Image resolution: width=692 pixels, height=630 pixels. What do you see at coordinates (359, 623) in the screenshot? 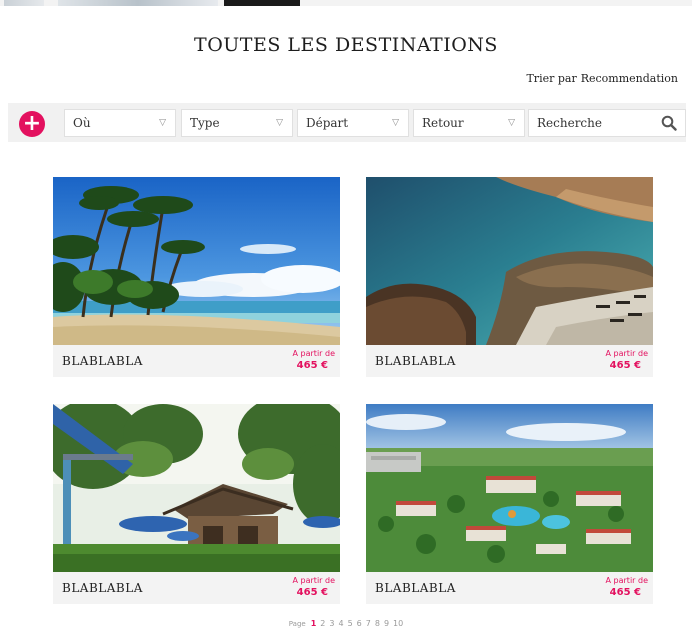
I see `page-link: 6` at bounding box center [359, 623].